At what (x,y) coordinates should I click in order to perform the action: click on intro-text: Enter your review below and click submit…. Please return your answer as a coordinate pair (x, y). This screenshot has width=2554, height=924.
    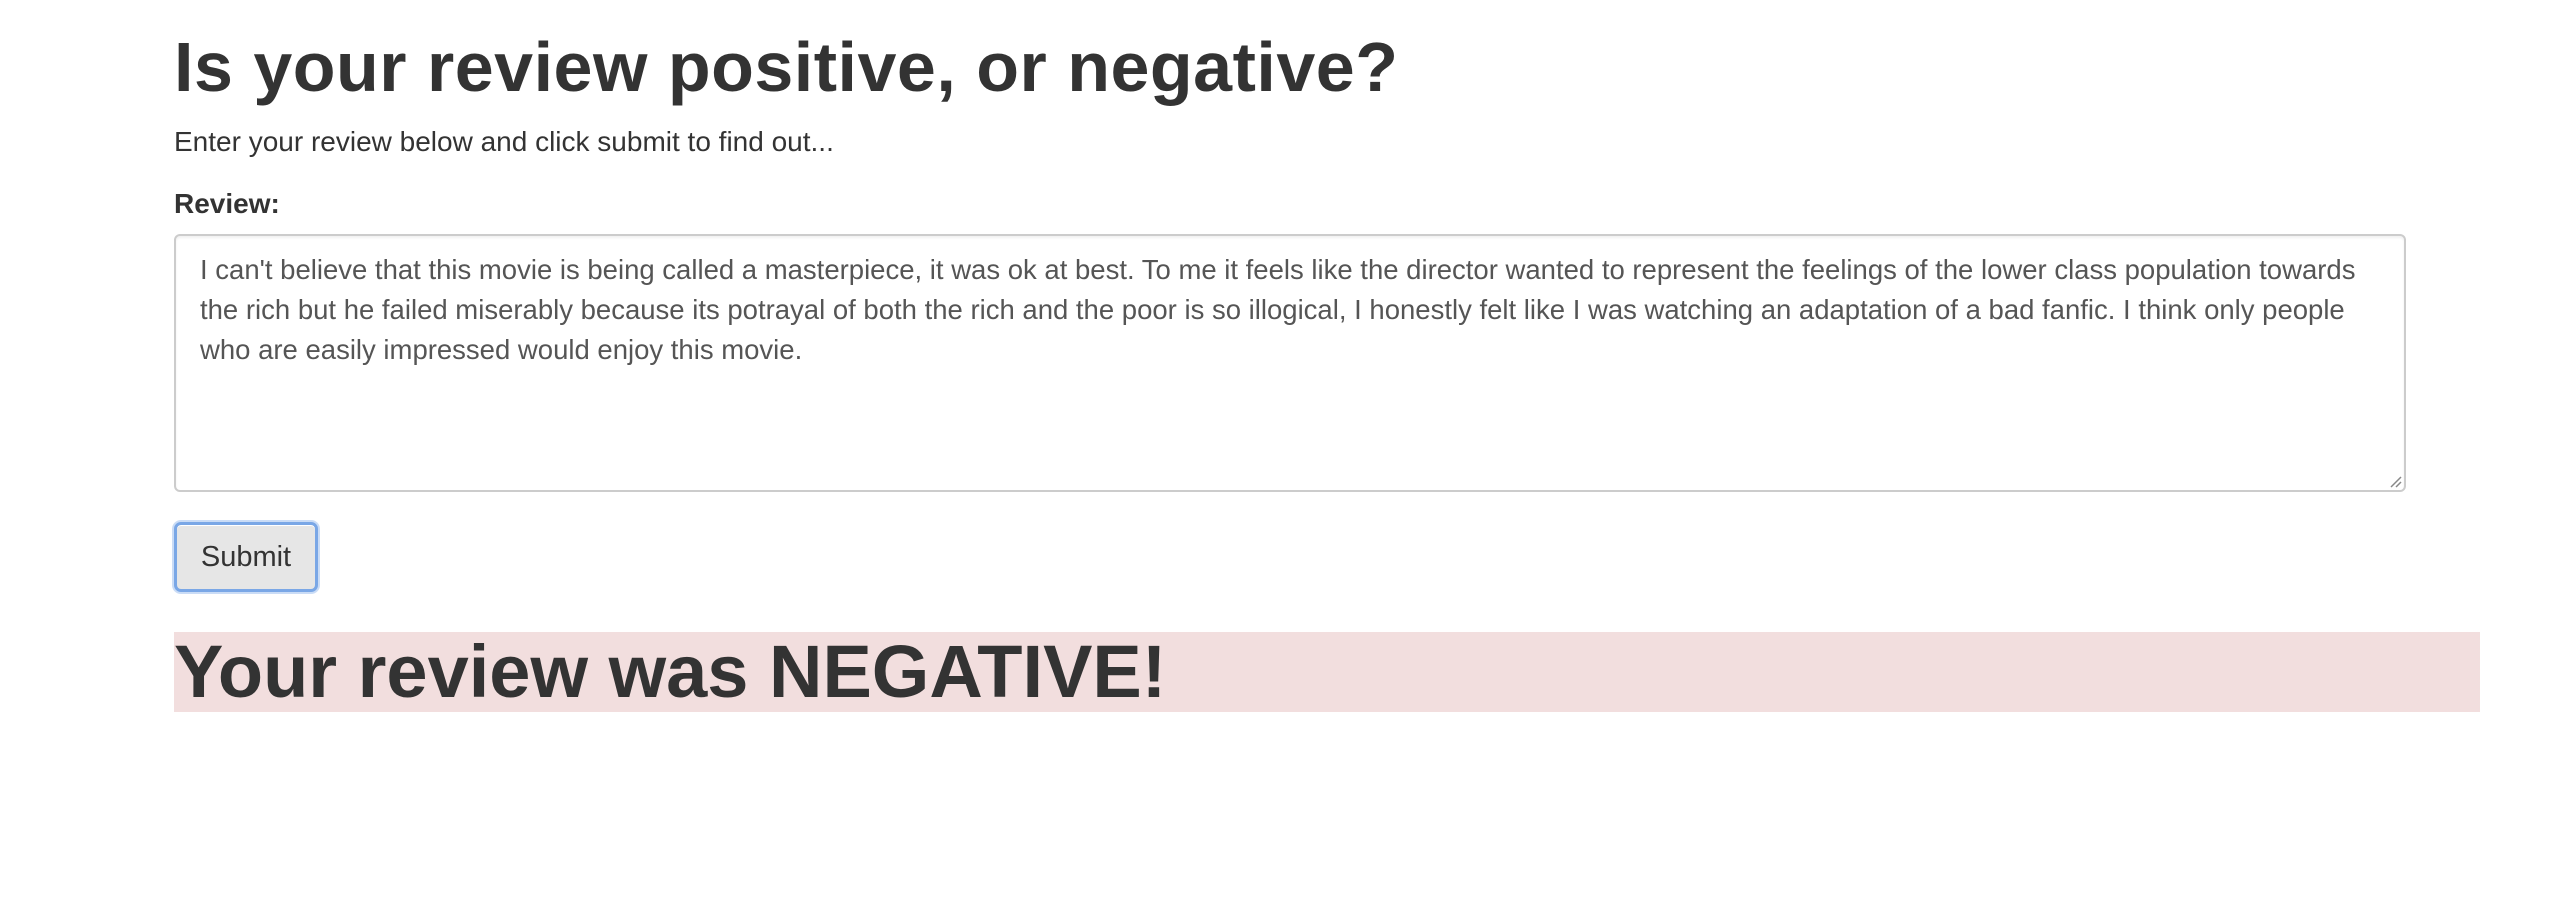
    Looking at the image, I should click on (504, 141).